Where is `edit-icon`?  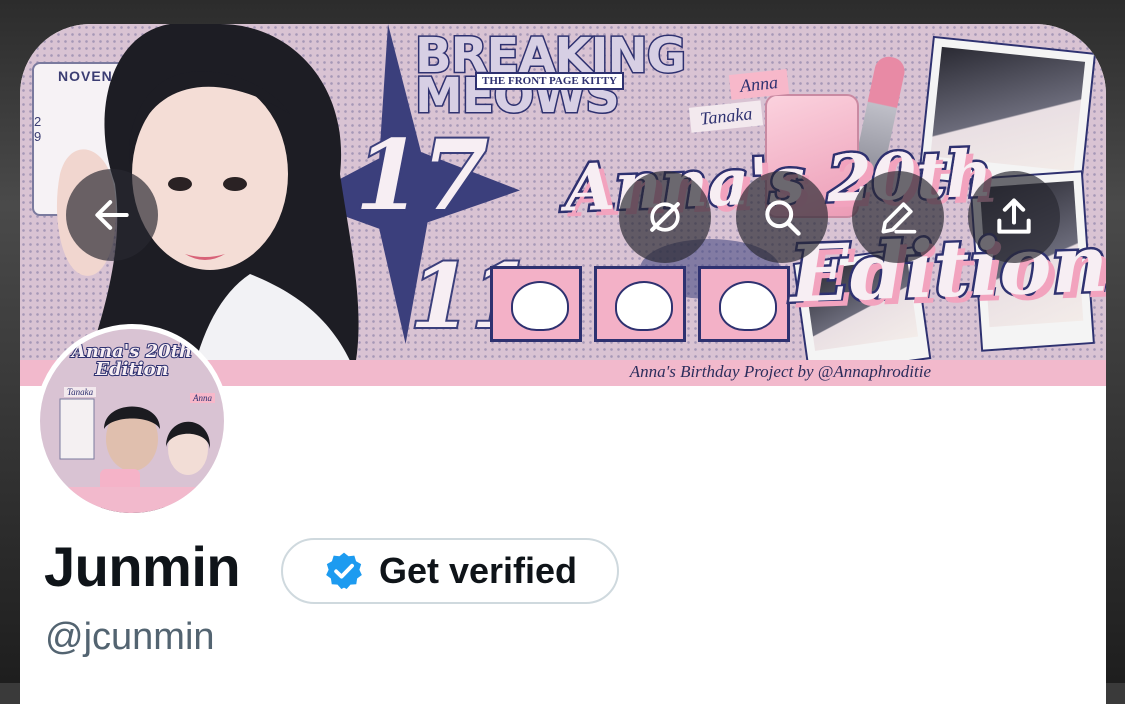
edit-icon is located at coordinates (899, 218).